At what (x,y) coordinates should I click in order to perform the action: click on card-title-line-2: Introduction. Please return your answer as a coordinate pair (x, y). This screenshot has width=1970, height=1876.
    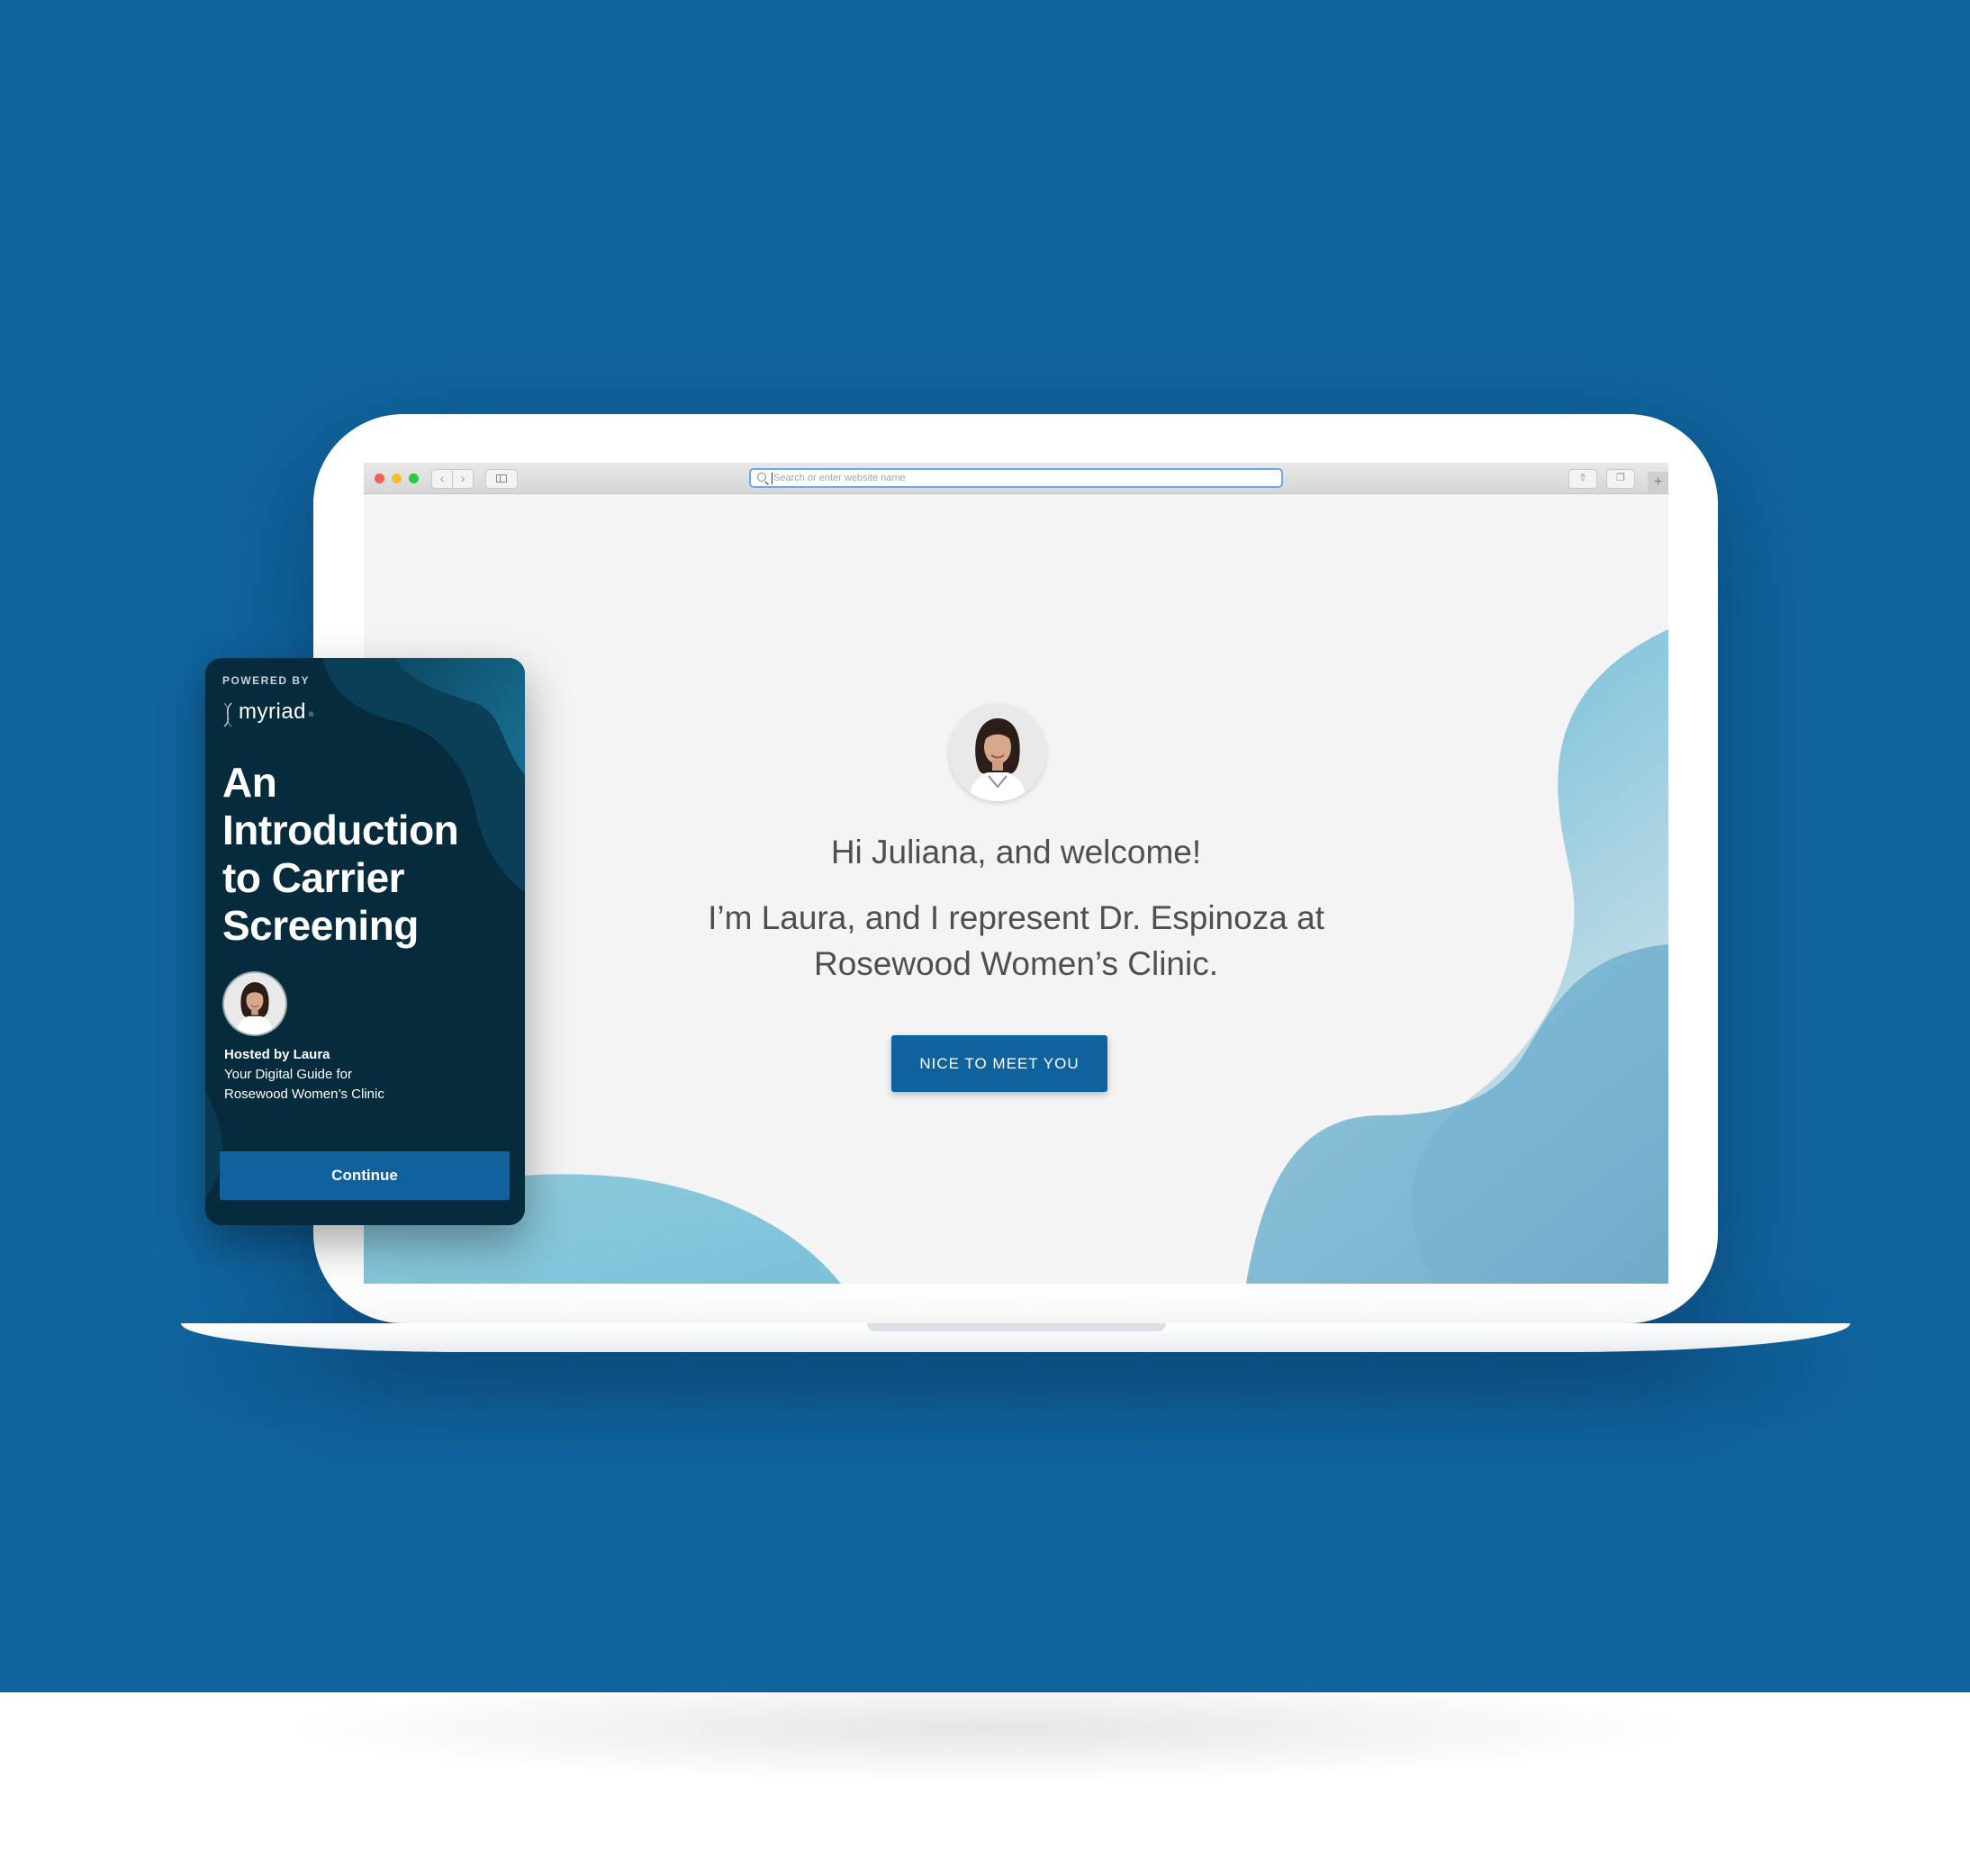
    Looking at the image, I should click on (341, 830).